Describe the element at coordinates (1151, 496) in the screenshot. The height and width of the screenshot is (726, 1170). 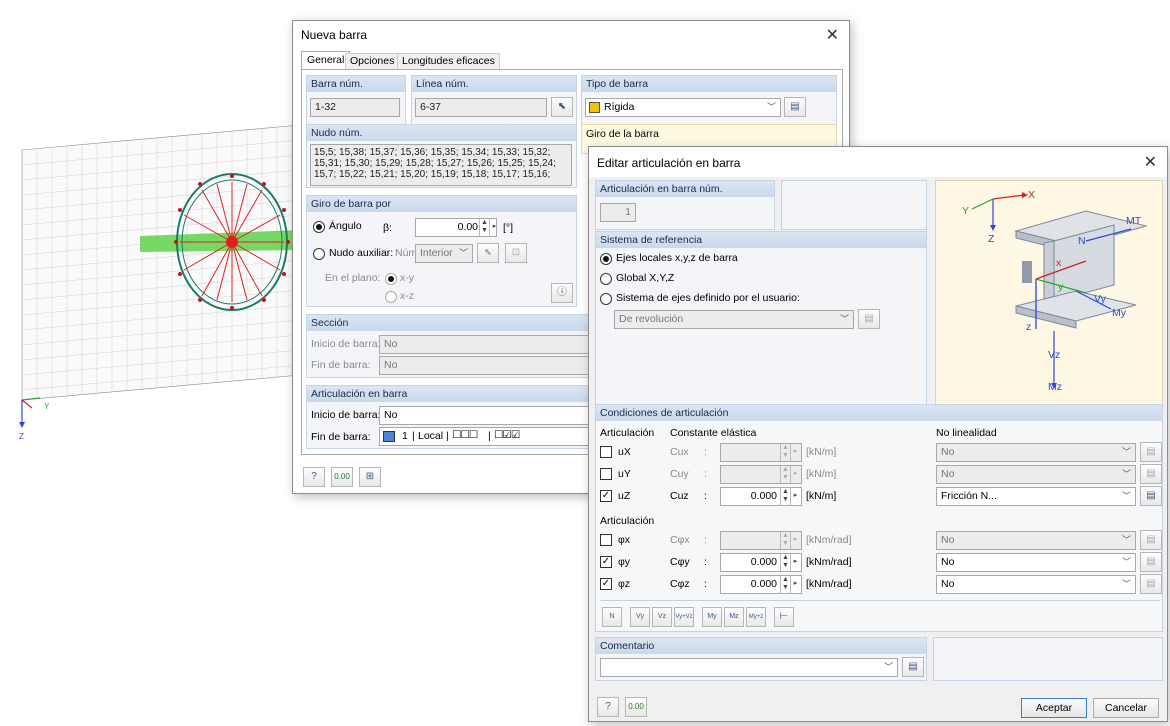
I see `uz-edit-button: ▤` at that location.